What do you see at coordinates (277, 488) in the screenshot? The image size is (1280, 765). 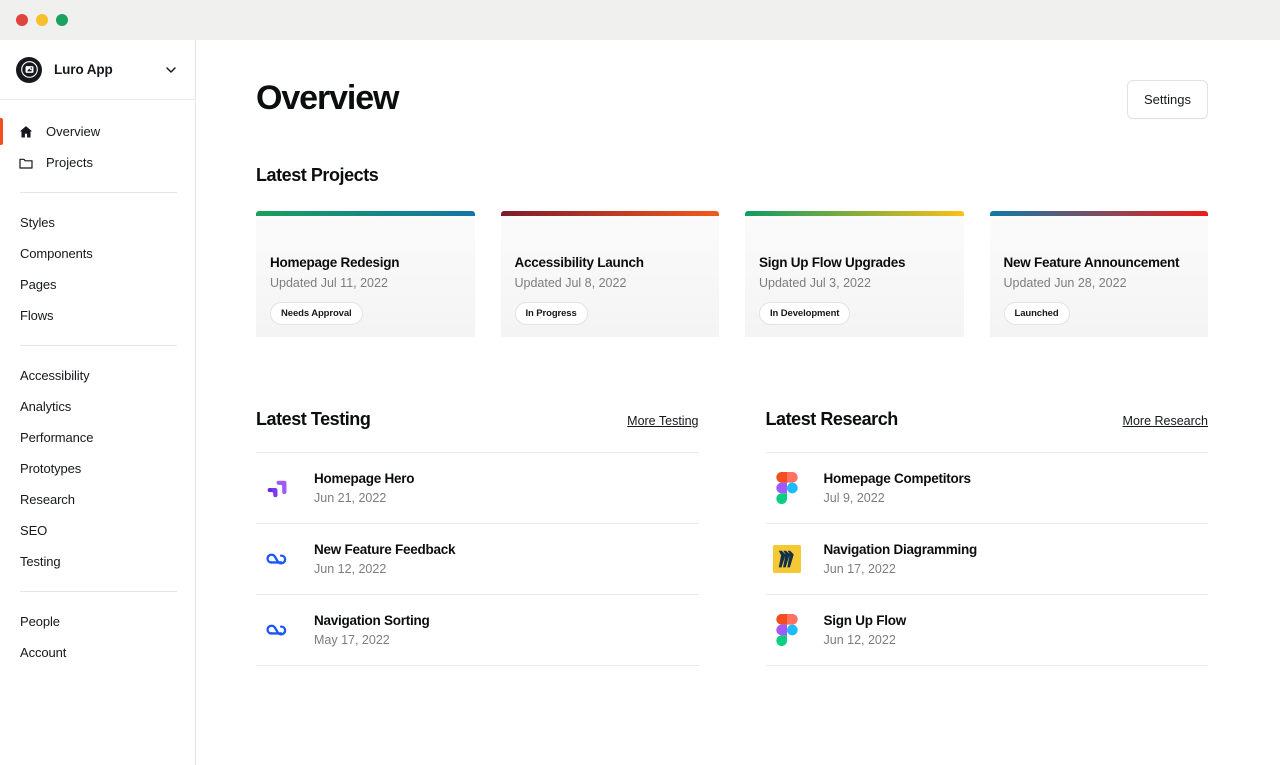 I see `maze-icon` at bounding box center [277, 488].